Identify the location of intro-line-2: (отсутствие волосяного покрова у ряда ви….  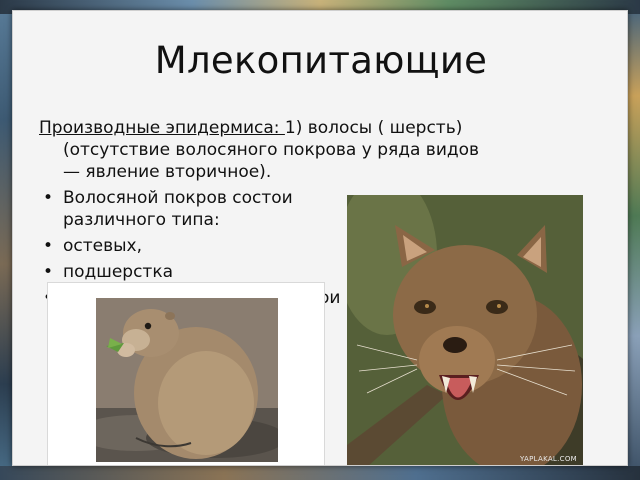
(271, 150).